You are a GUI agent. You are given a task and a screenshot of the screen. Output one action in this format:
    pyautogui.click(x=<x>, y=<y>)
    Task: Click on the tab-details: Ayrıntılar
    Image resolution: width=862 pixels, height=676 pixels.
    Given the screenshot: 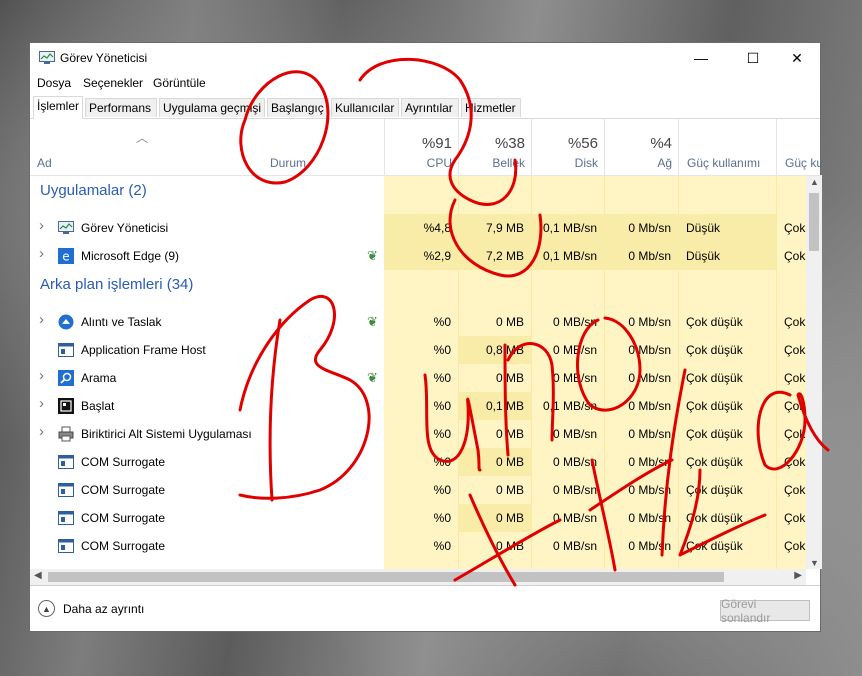 What is the action you would take?
    pyautogui.click(x=430, y=107)
    